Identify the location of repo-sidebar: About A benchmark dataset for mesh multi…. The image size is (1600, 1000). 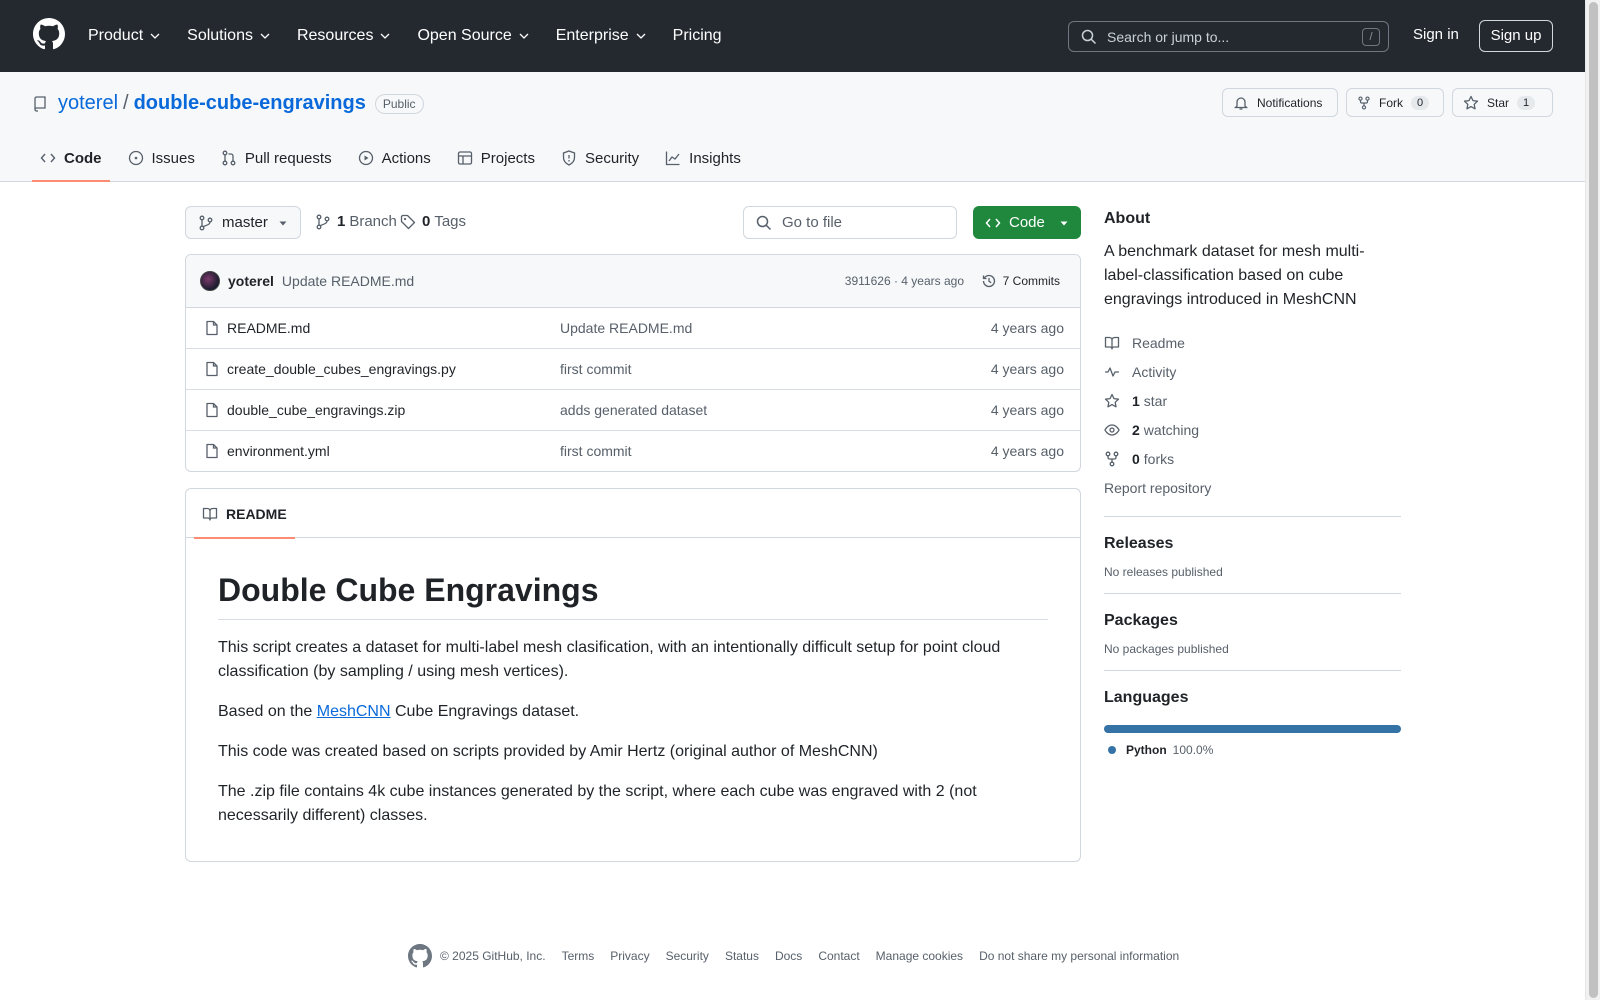
(1252, 483).